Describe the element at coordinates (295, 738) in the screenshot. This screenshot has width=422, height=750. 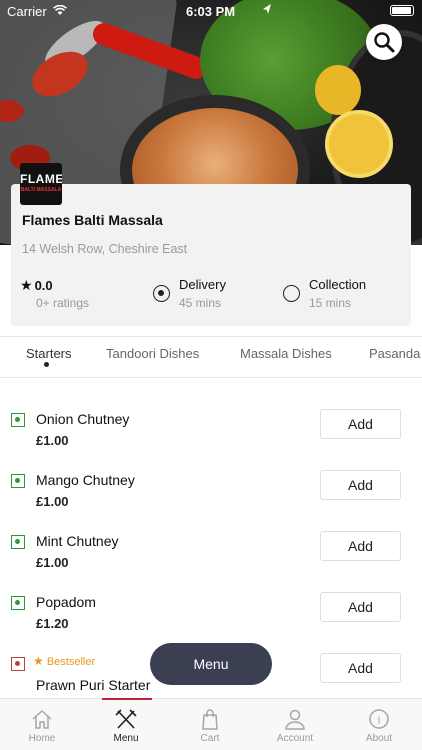
I see `nav-account-label: Account` at that location.